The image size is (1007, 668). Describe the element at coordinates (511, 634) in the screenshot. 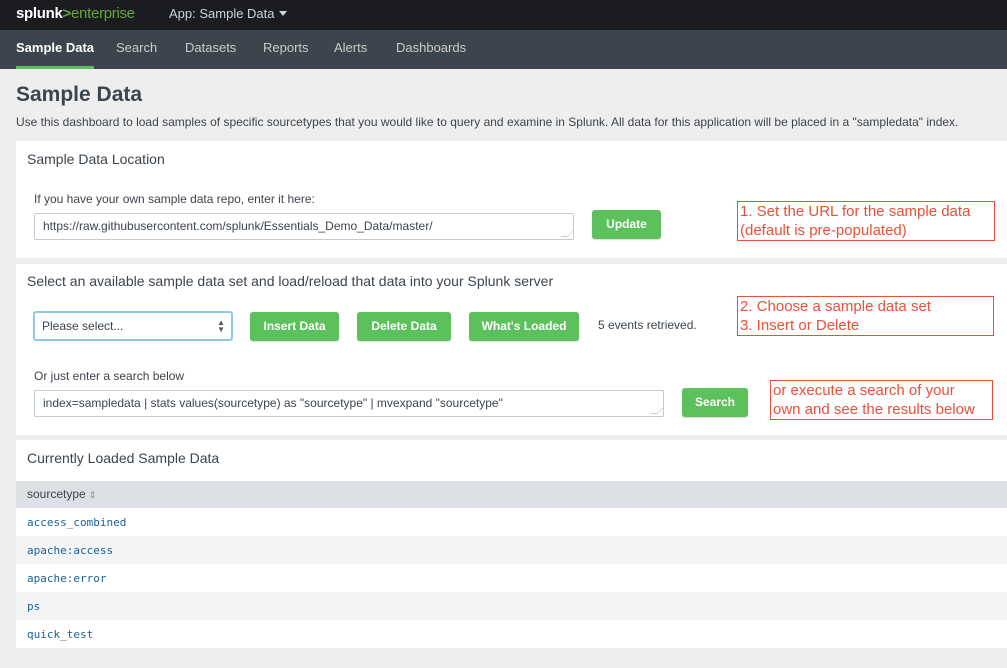

I see `table-row: quick_test` at that location.